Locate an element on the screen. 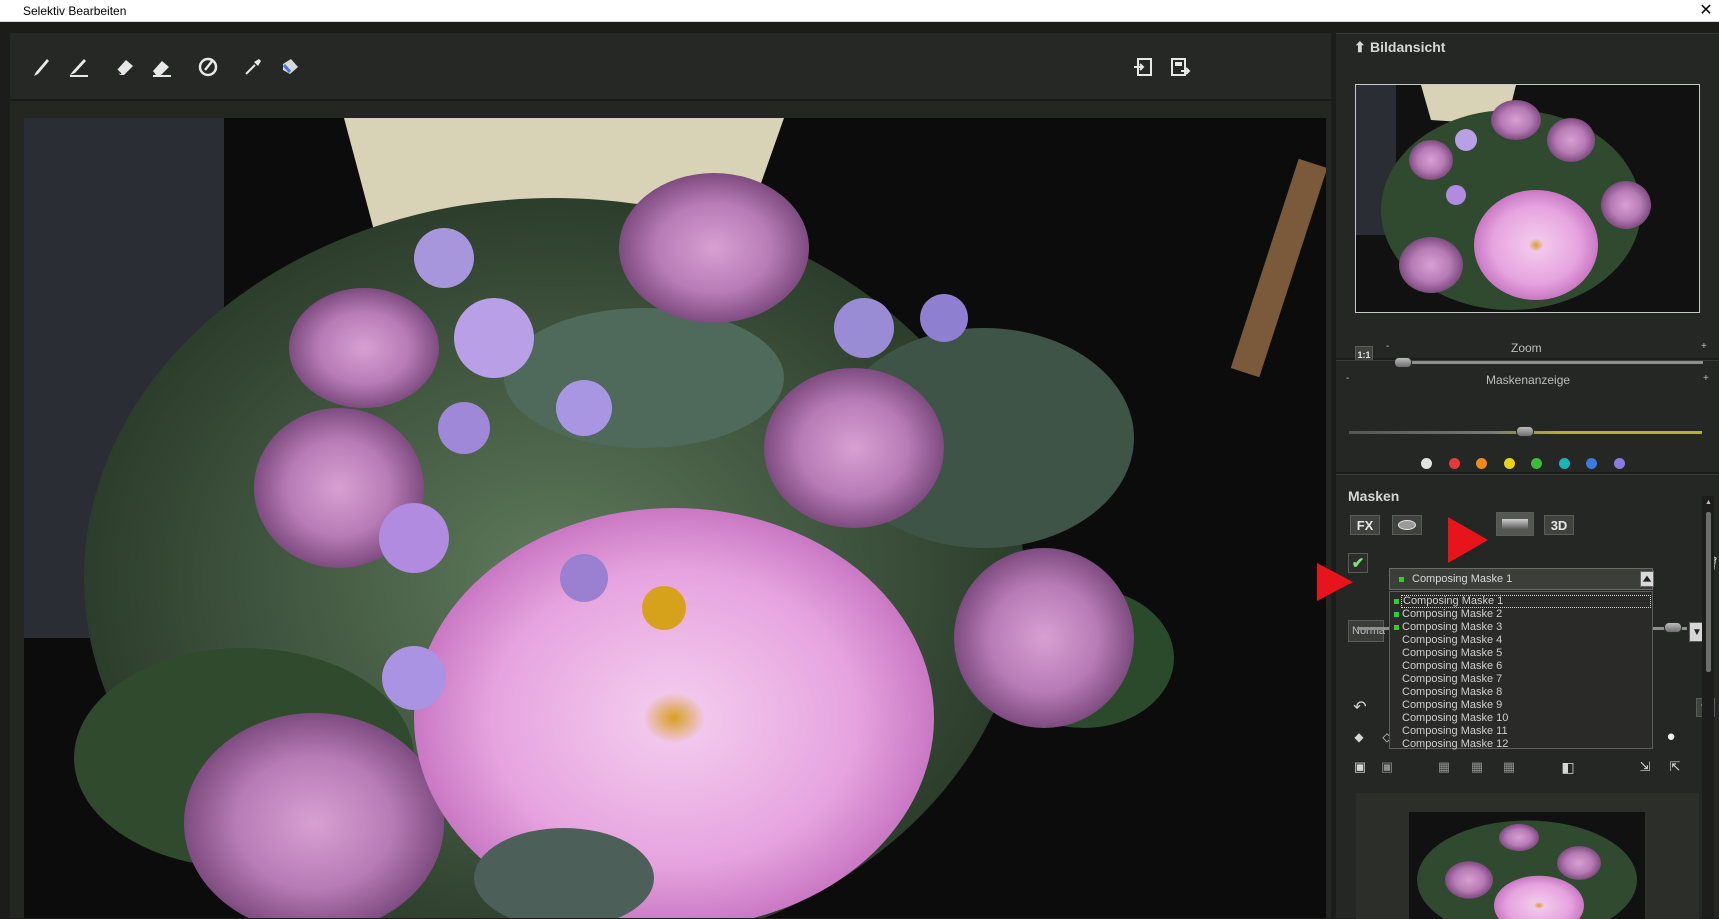 The image size is (1719, 919). gradient-mask-button is located at coordinates (1515, 524).